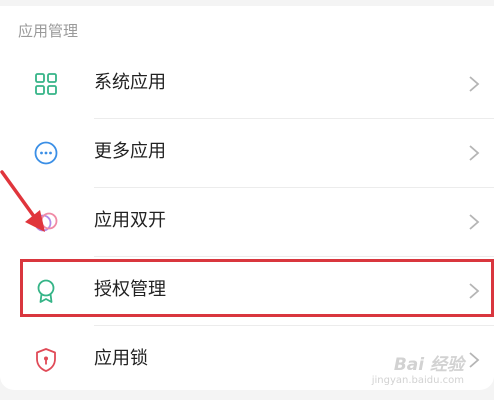 The height and width of the screenshot is (400, 494). I want to click on menu-item-label: 应用双开, so click(130, 220).